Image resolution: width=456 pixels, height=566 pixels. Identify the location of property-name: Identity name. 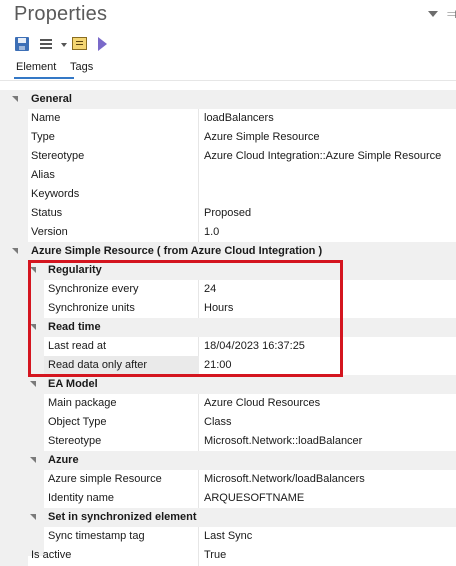
(81, 498).